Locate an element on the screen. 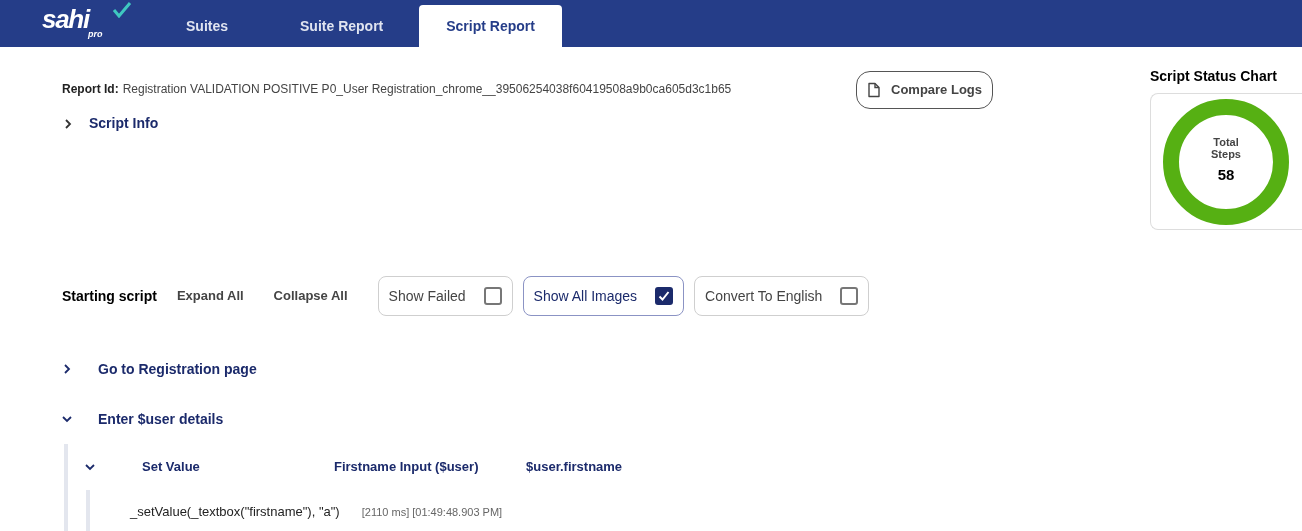  report-id-label: Report Id: is located at coordinates (90, 89).